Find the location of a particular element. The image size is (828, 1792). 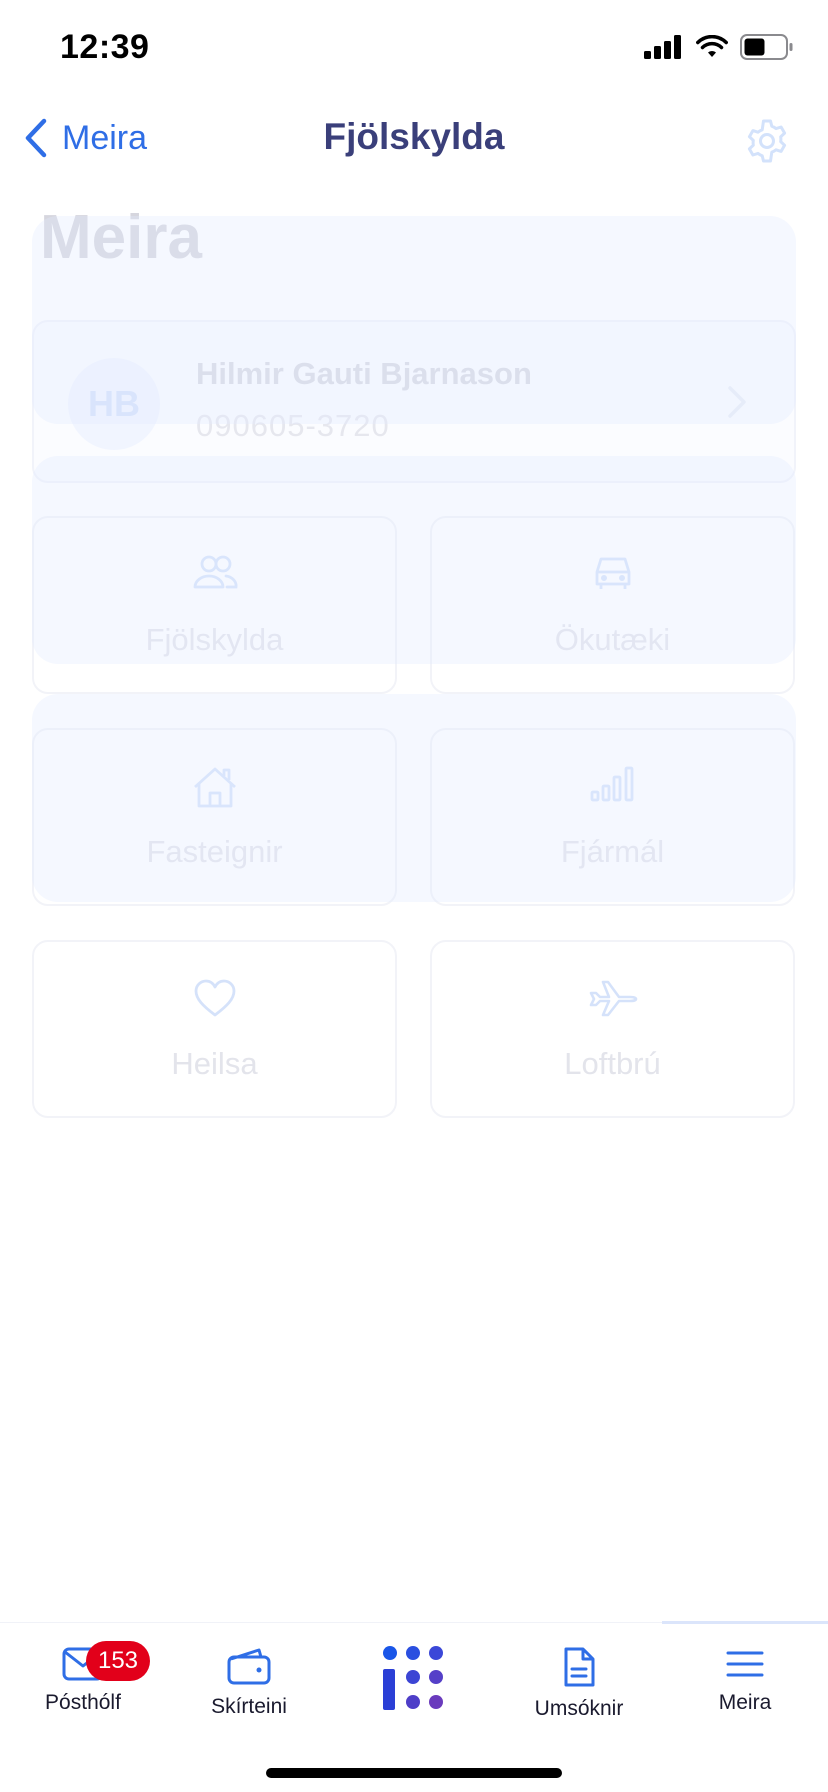

status-icons is located at coordinates (719, 47).